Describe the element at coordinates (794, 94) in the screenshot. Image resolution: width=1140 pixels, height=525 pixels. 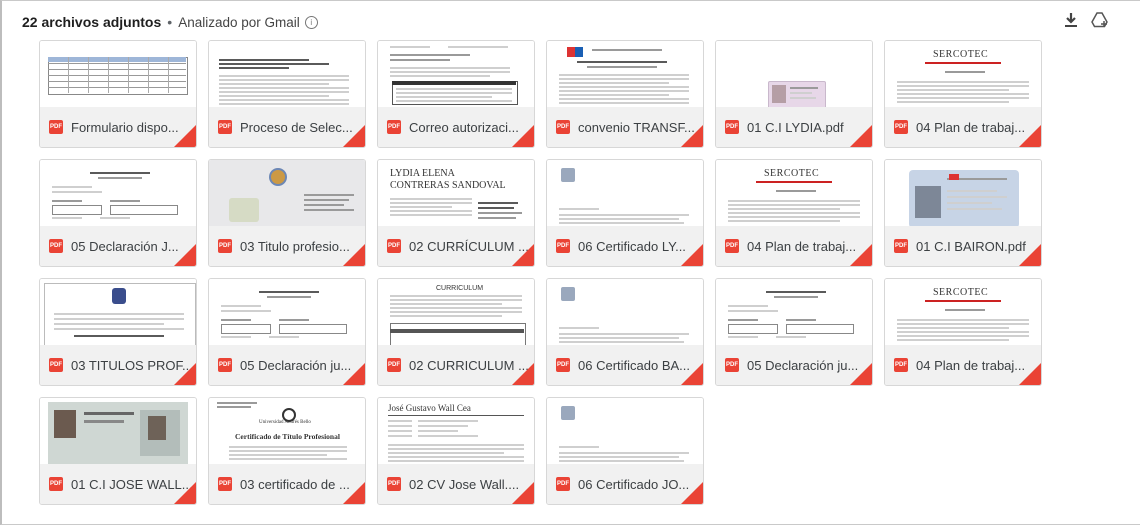
I see `attachment-card: PDF 01 C.I LYDIA.pdf` at that location.